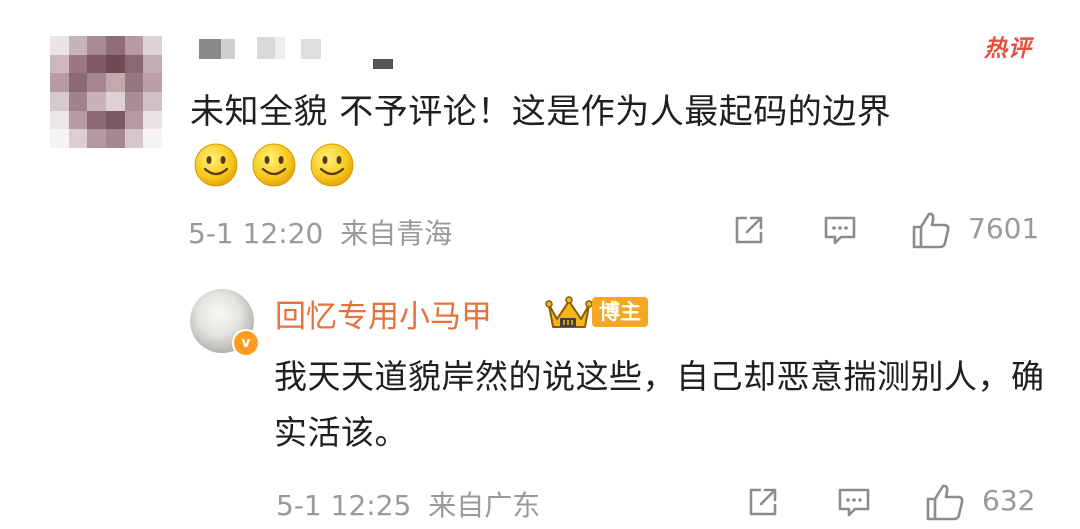 This screenshot has width=1080, height=529. Describe the element at coordinates (106, 92) in the screenshot. I see `mosaic-avatar` at that location.